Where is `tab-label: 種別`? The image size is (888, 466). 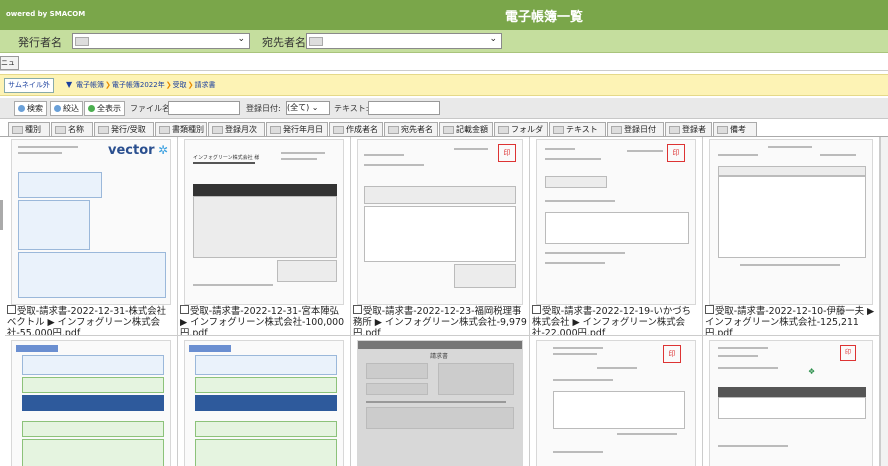
tab-label: 種別 is located at coordinates (33, 129).